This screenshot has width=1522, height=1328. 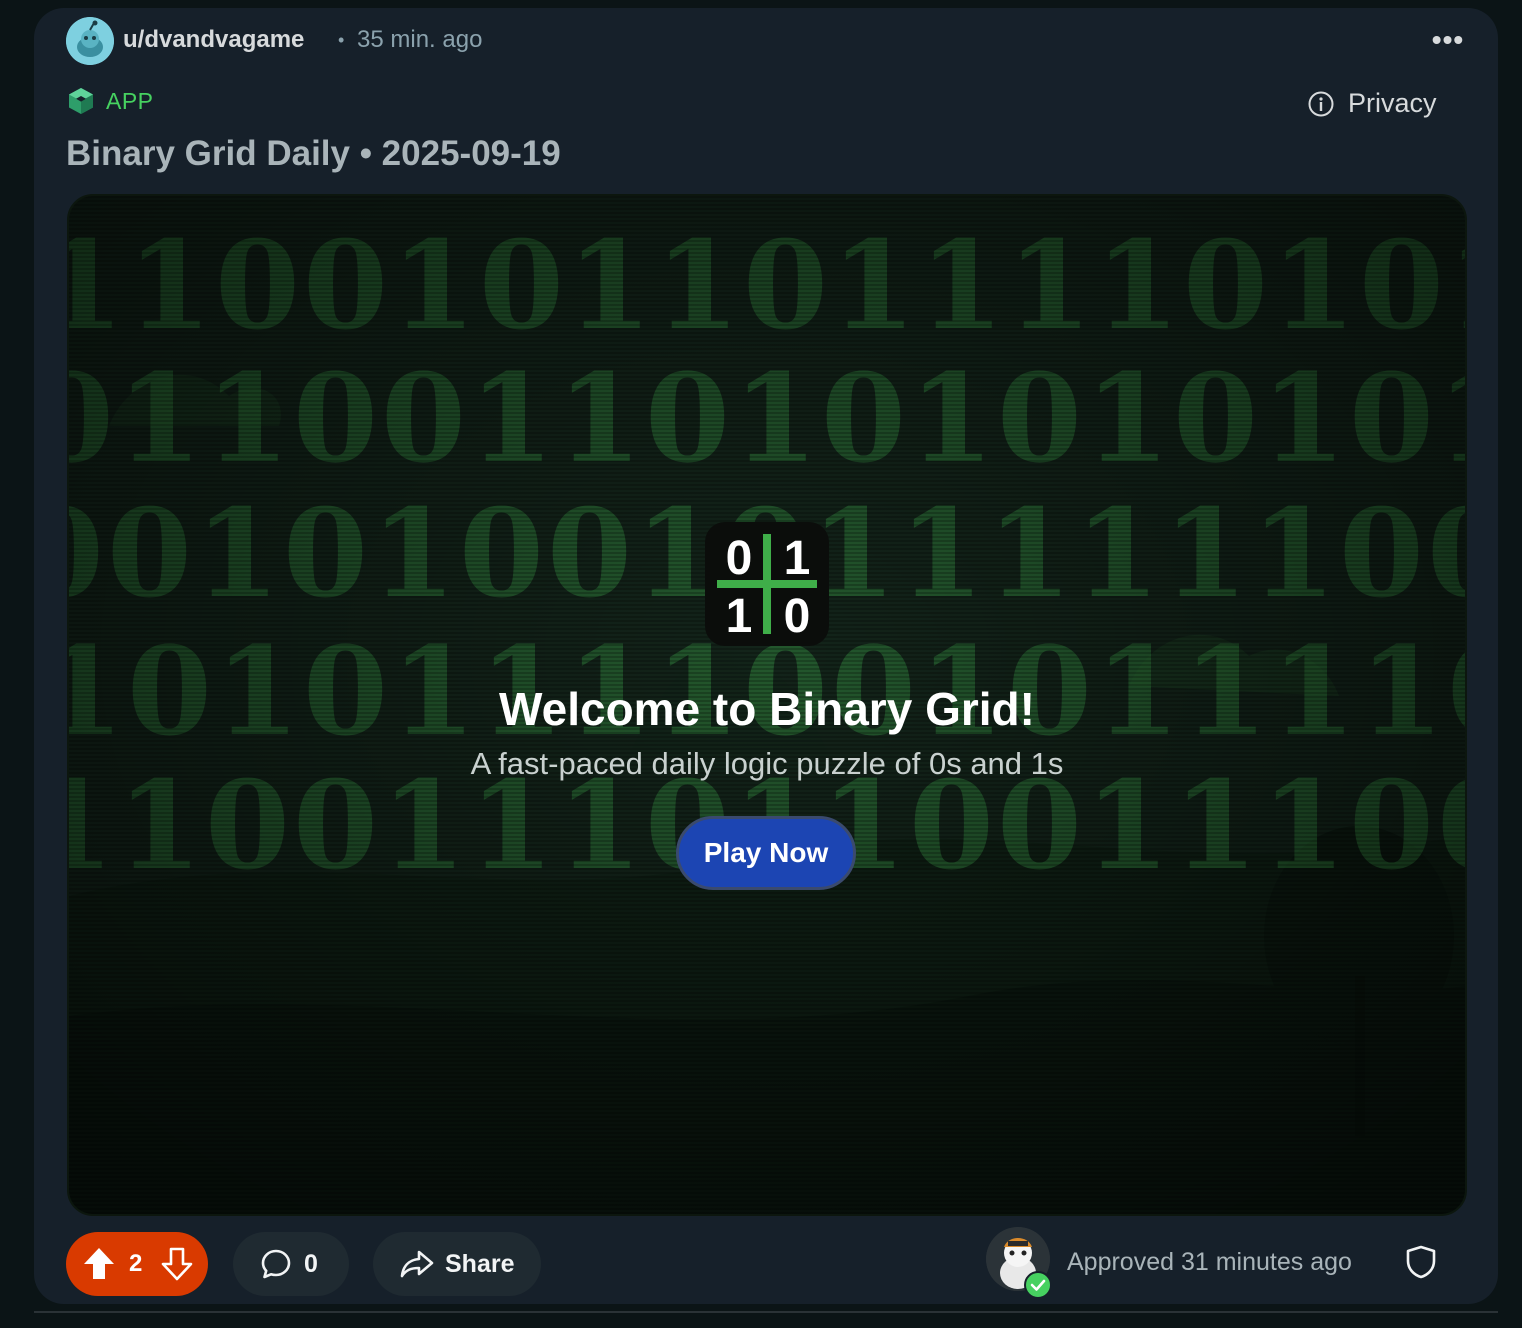 I want to click on shield-icon, so click(x=1421, y=1262).